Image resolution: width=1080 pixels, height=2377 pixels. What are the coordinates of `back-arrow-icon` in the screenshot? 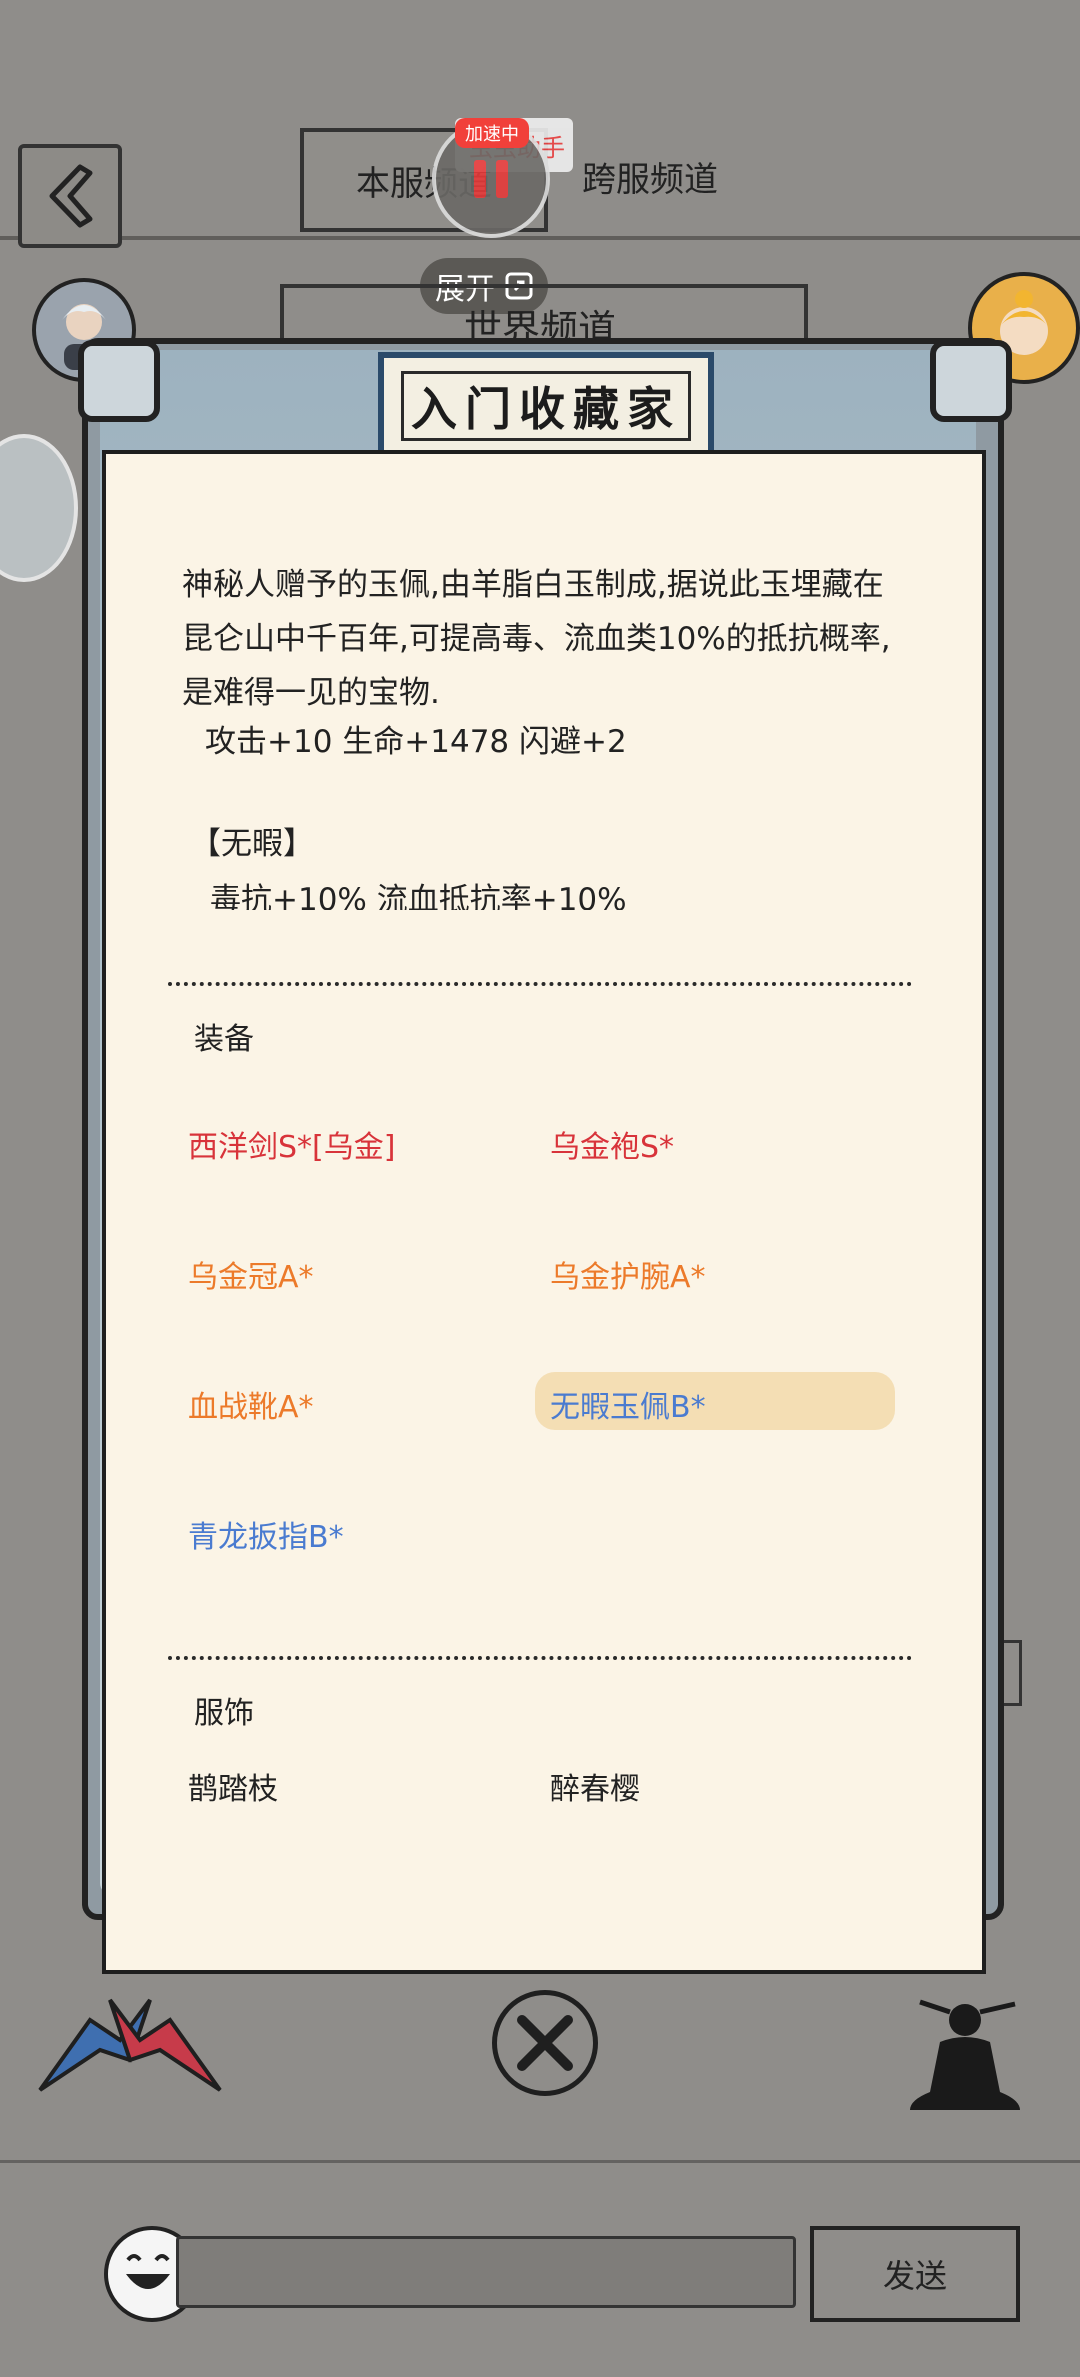 It's located at (71, 196).